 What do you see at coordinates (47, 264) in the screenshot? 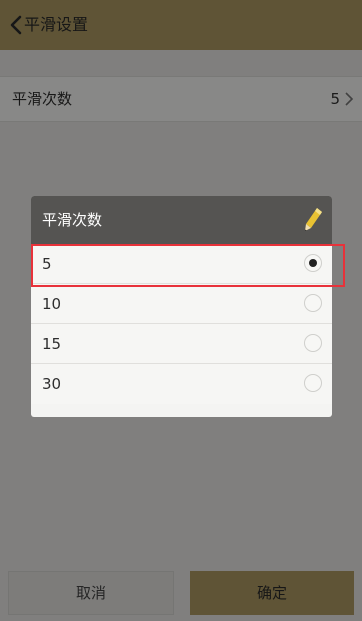
I see `option-label: 5` at bounding box center [47, 264].